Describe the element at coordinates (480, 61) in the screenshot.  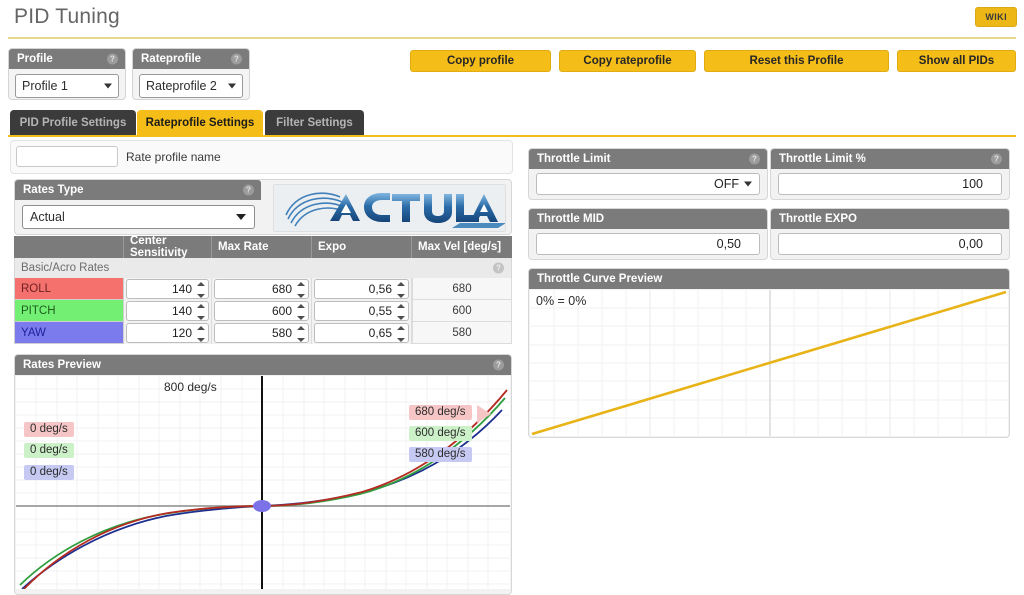
I see `copy-profile-button: Copy profile` at that location.